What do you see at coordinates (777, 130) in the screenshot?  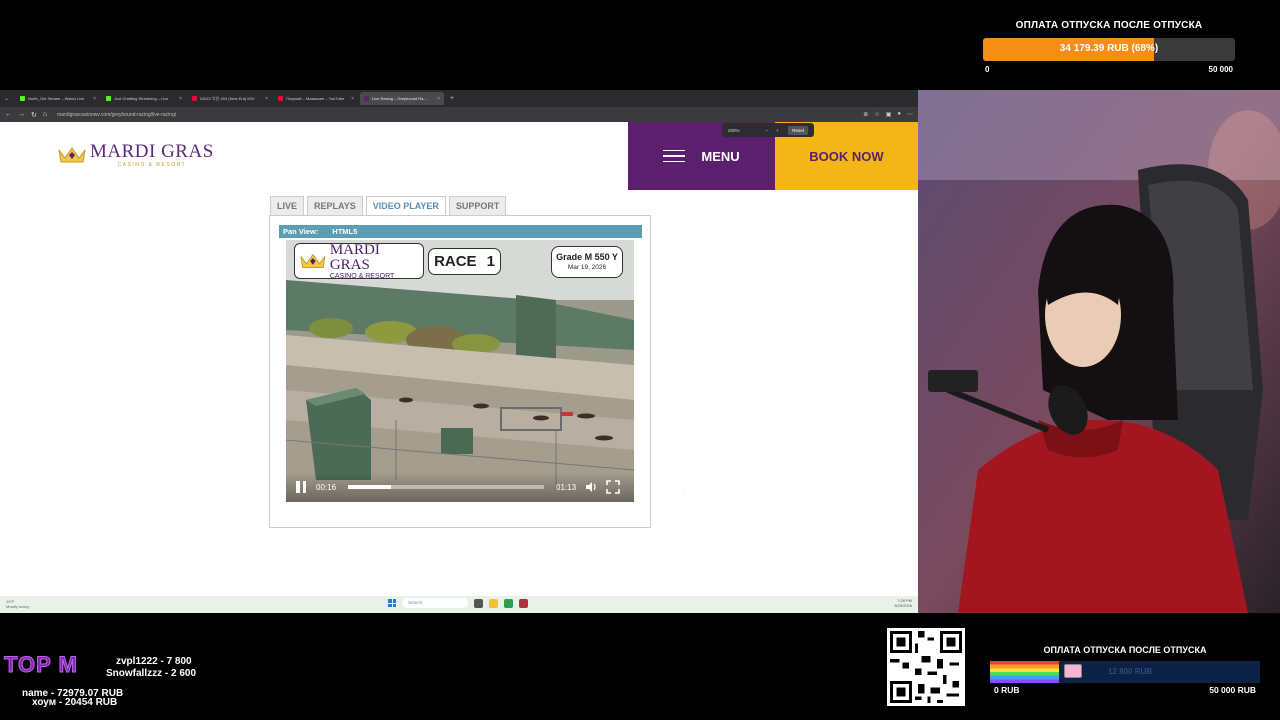 I see `zoom-in-button: +` at bounding box center [777, 130].